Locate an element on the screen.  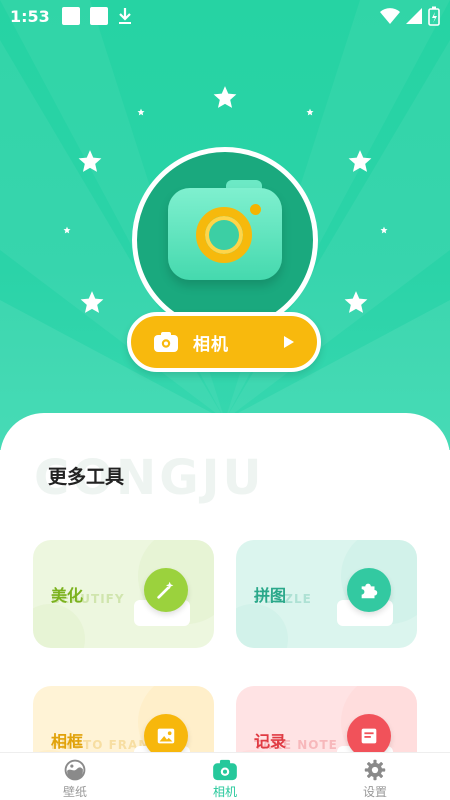
magic-wand-icon is located at coordinates (166, 590).